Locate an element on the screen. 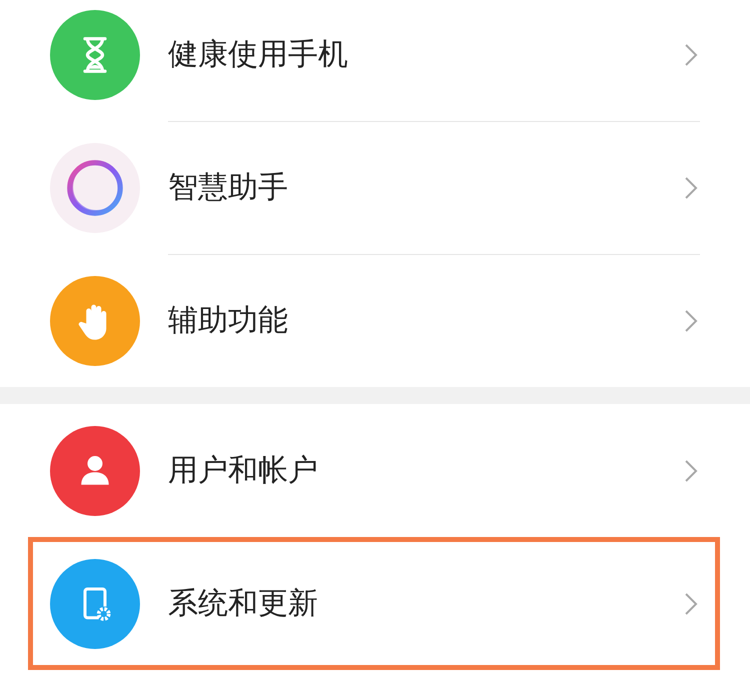 This screenshot has height=698, width=750. item-label: 系统和更新 is located at coordinates (243, 604).